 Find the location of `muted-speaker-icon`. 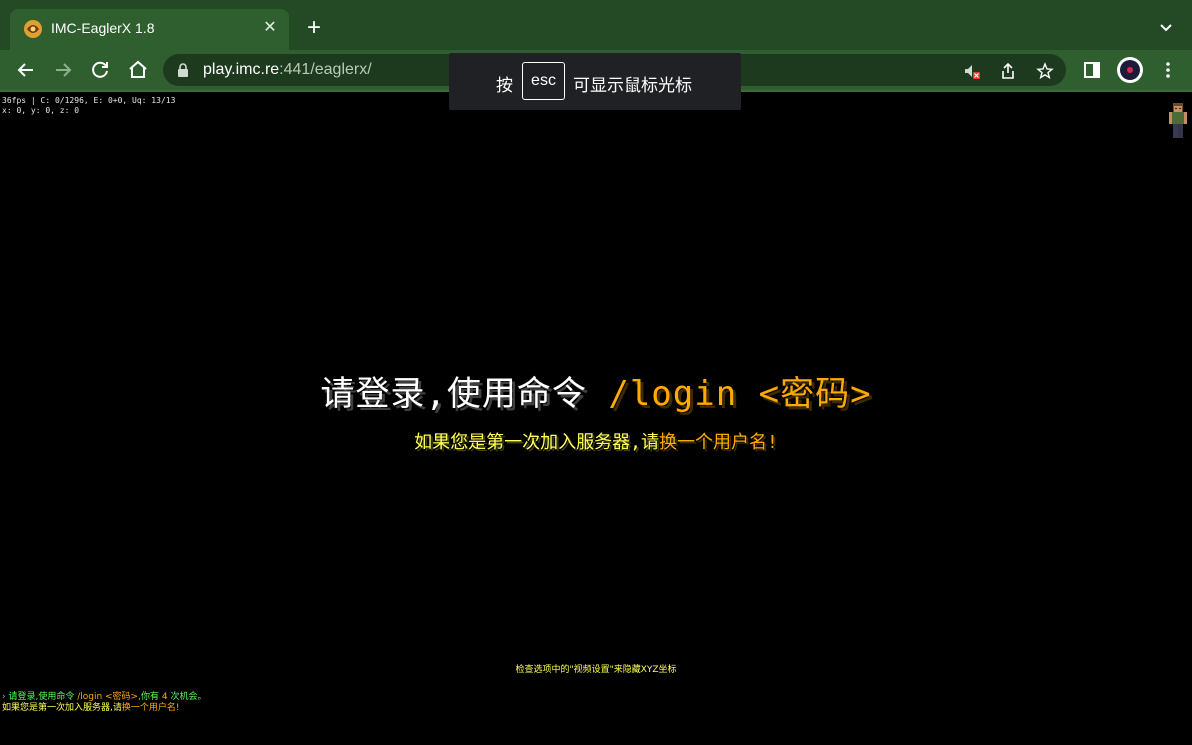

muted-speaker-icon is located at coordinates (972, 71).